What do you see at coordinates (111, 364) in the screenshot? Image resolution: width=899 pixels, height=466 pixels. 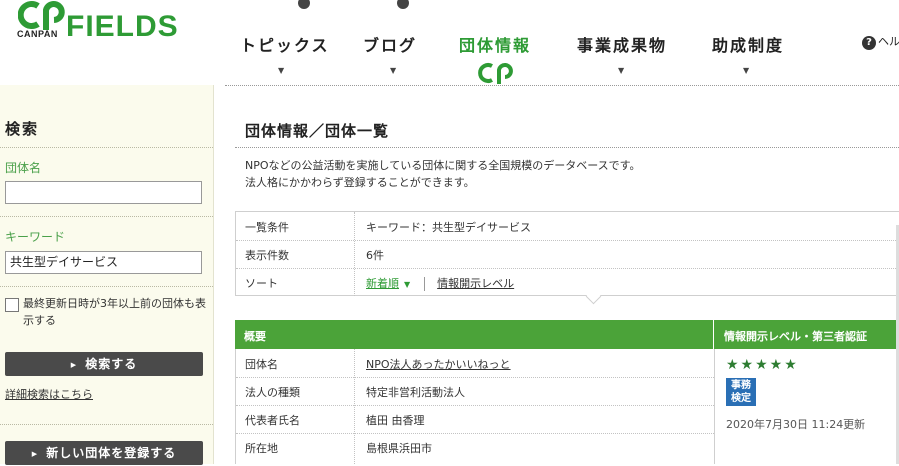 I see `search-button-label: 検索する` at bounding box center [111, 364].